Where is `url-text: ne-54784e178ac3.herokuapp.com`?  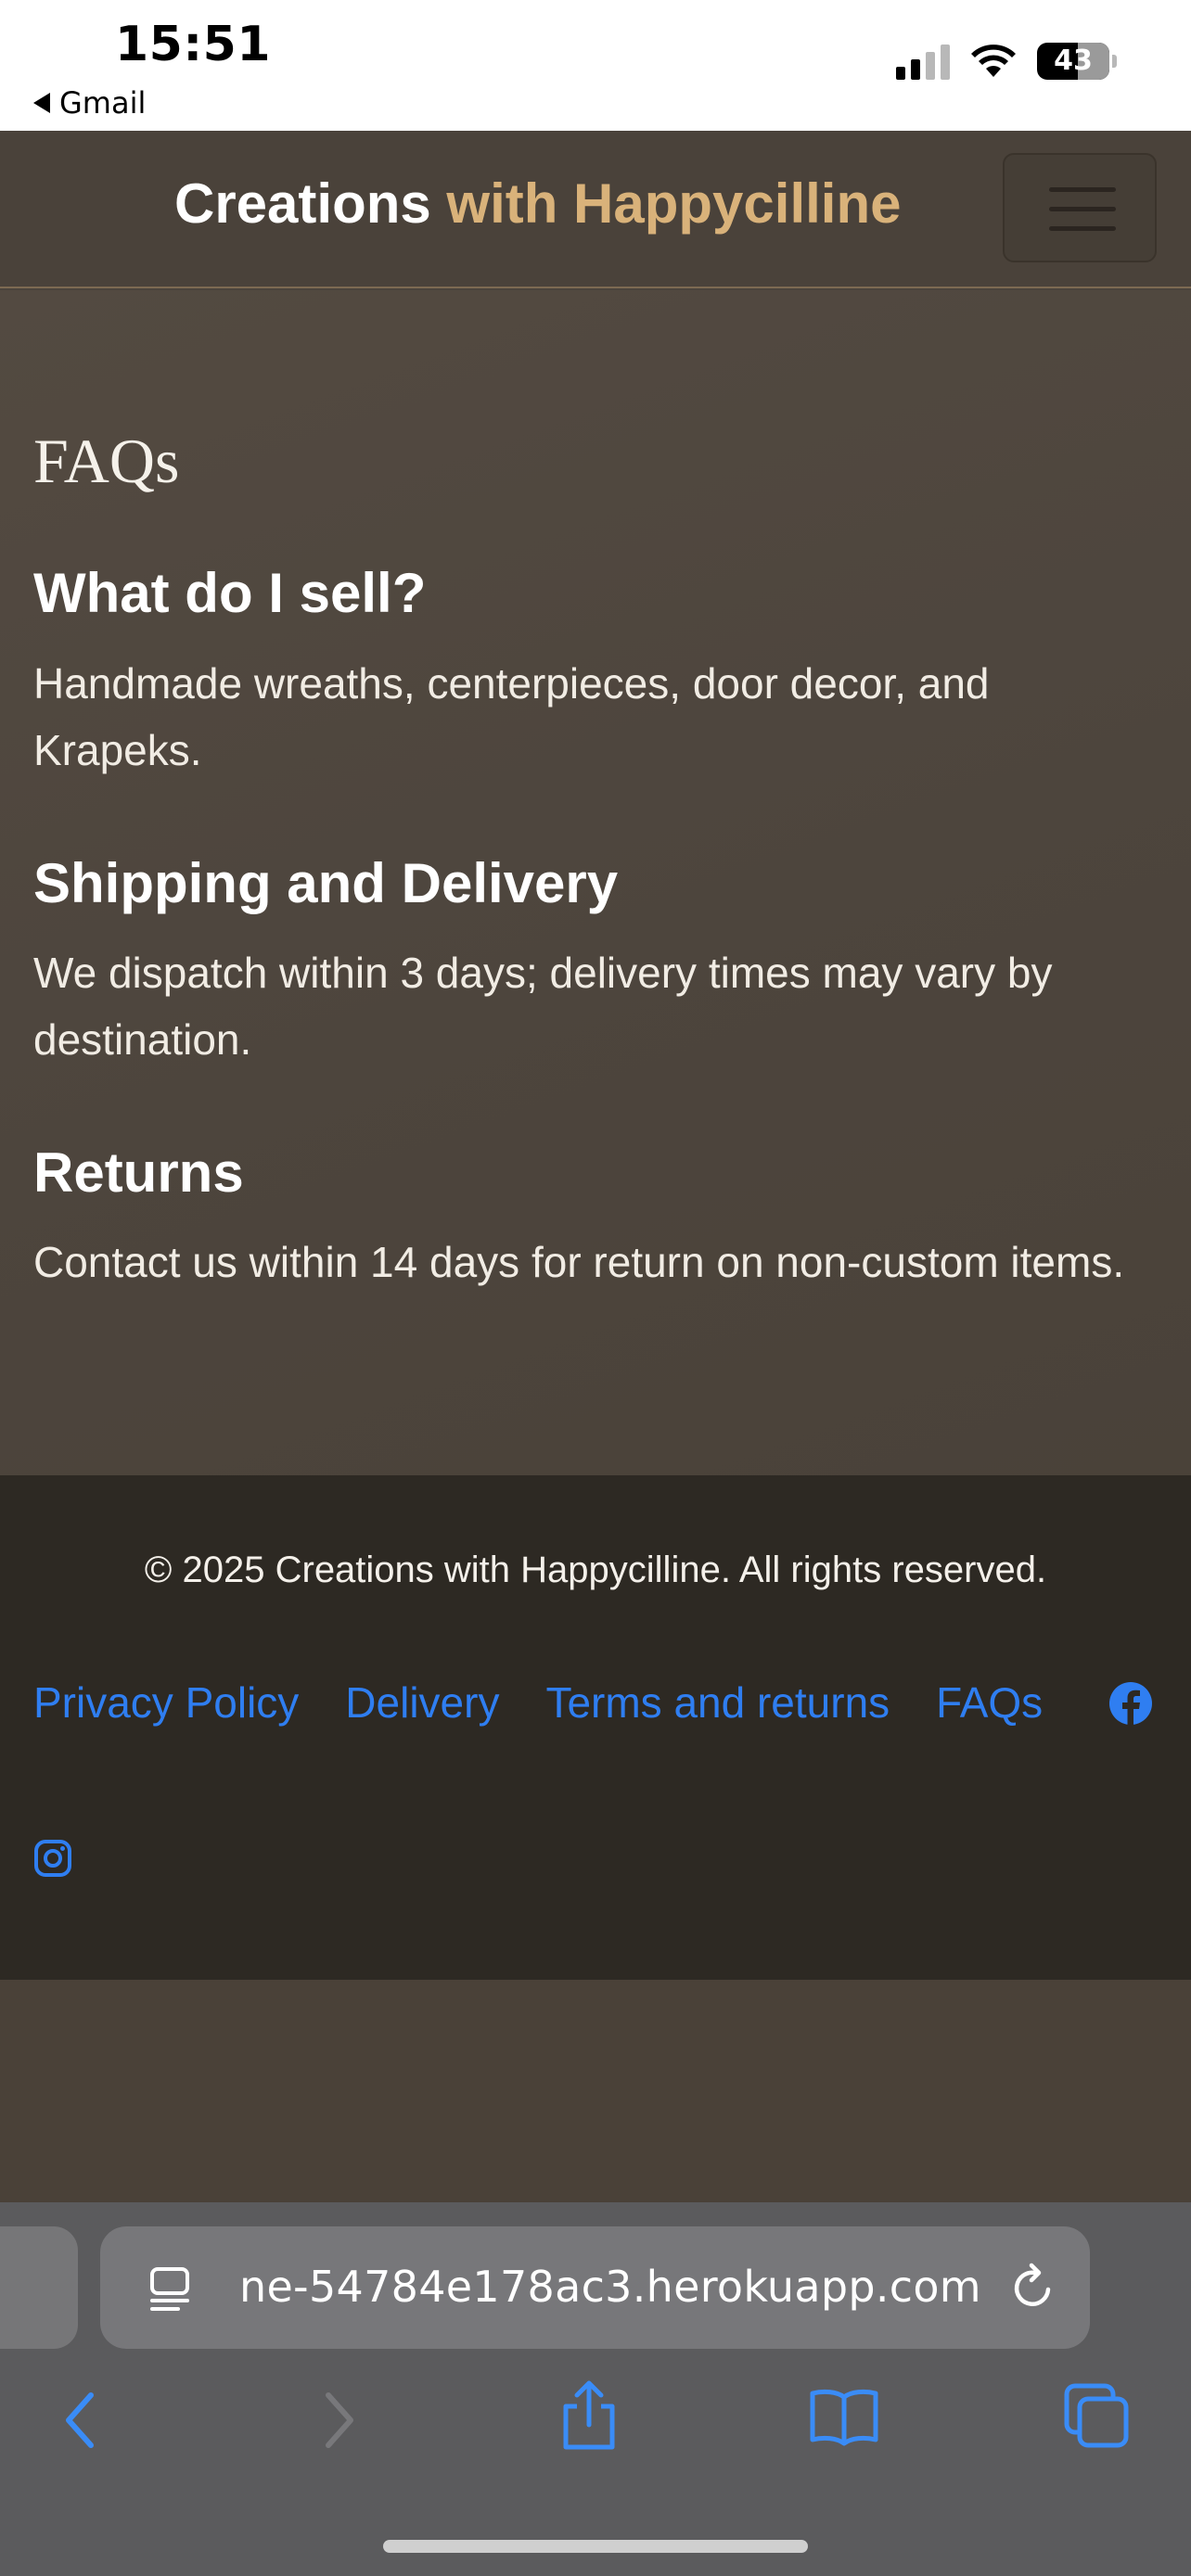 url-text: ne-54784e178ac3.herokuapp.com is located at coordinates (610, 2287).